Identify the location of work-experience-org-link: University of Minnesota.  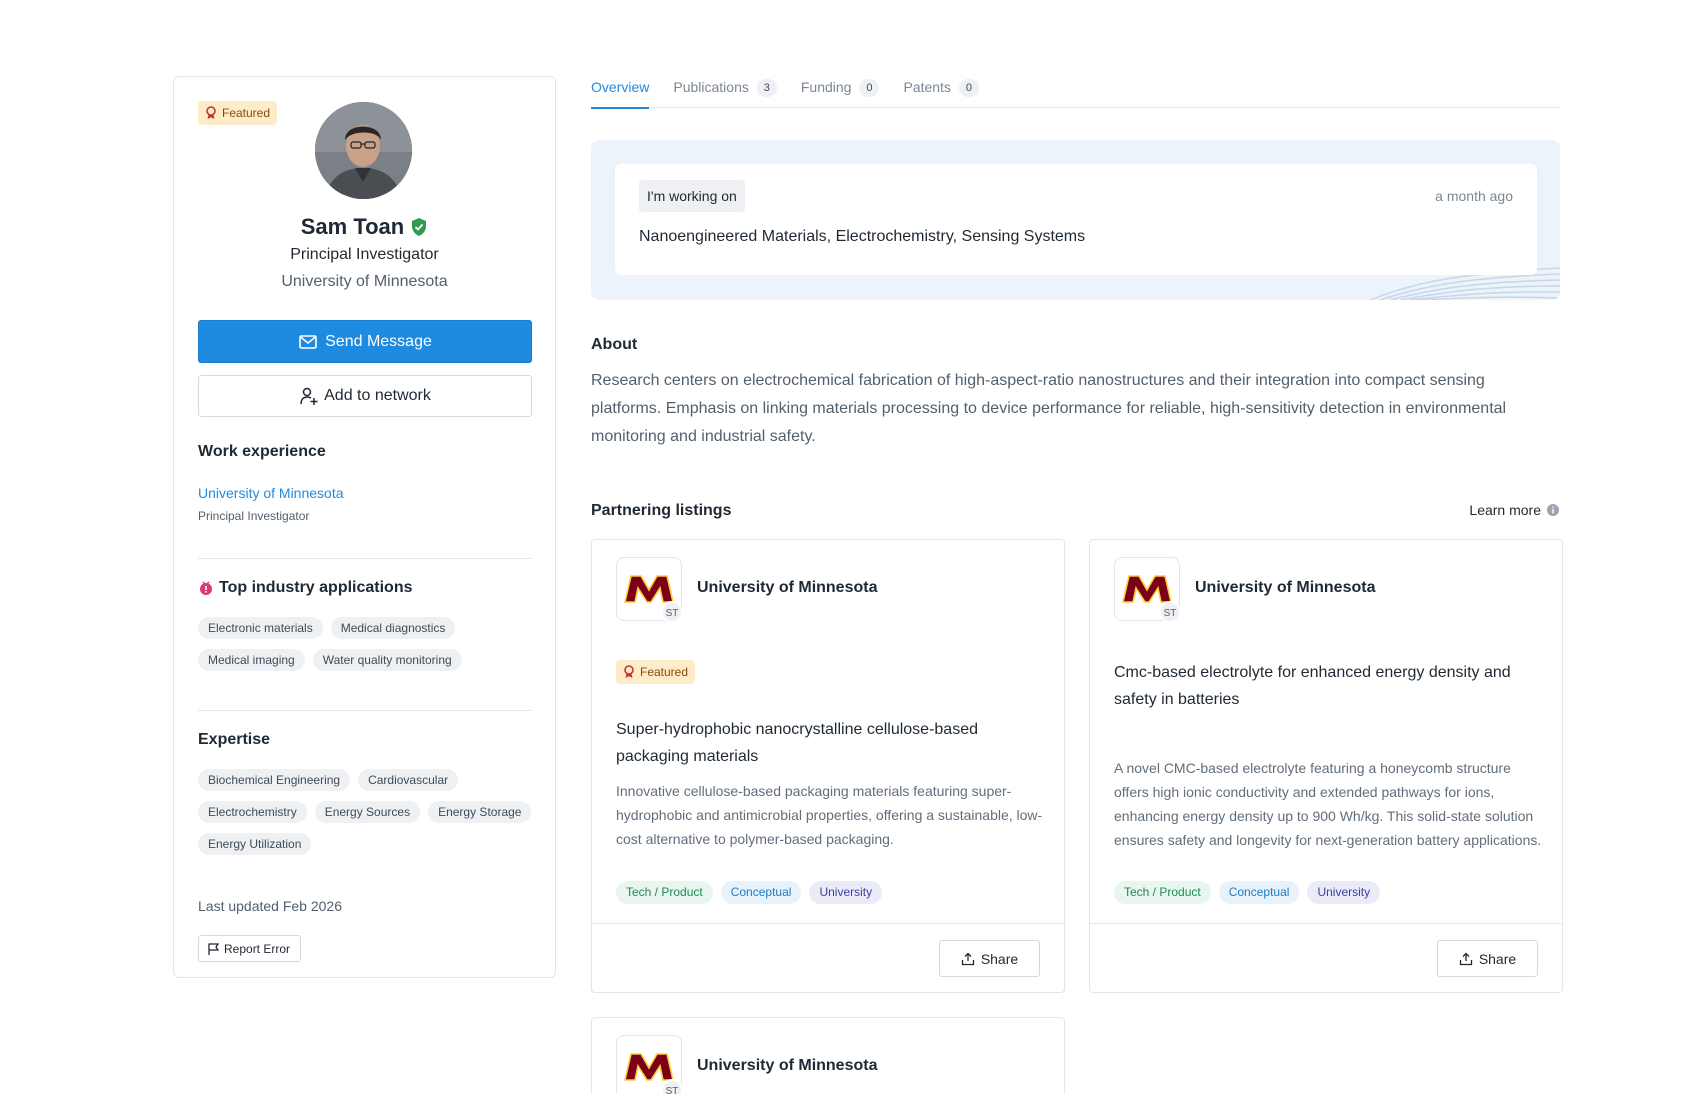
(271, 493).